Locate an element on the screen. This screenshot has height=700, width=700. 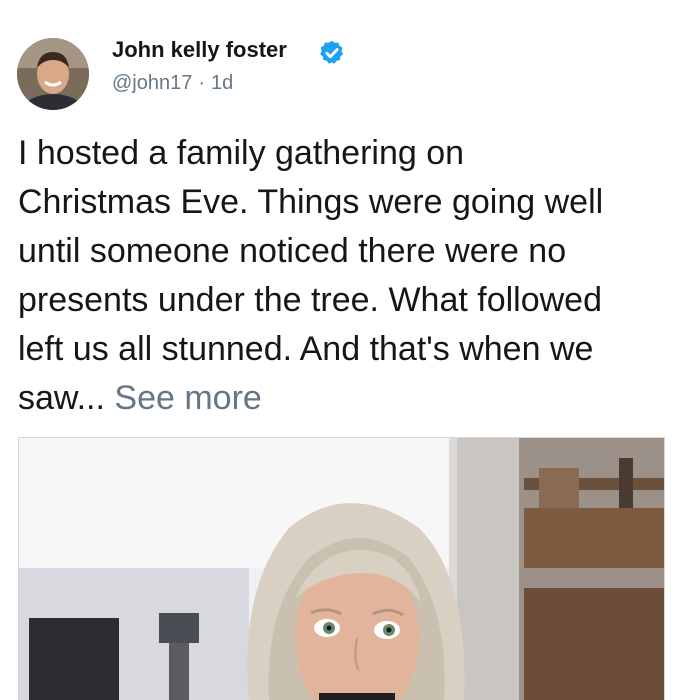
author-handle: @john17 is located at coordinates (152, 83).